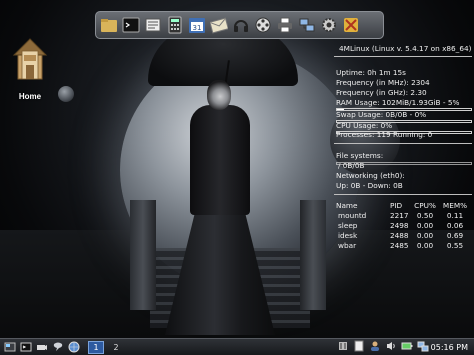  Describe the element at coordinates (396, 206) in the screenshot. I see `process-col-pid-header: PID` at that location.